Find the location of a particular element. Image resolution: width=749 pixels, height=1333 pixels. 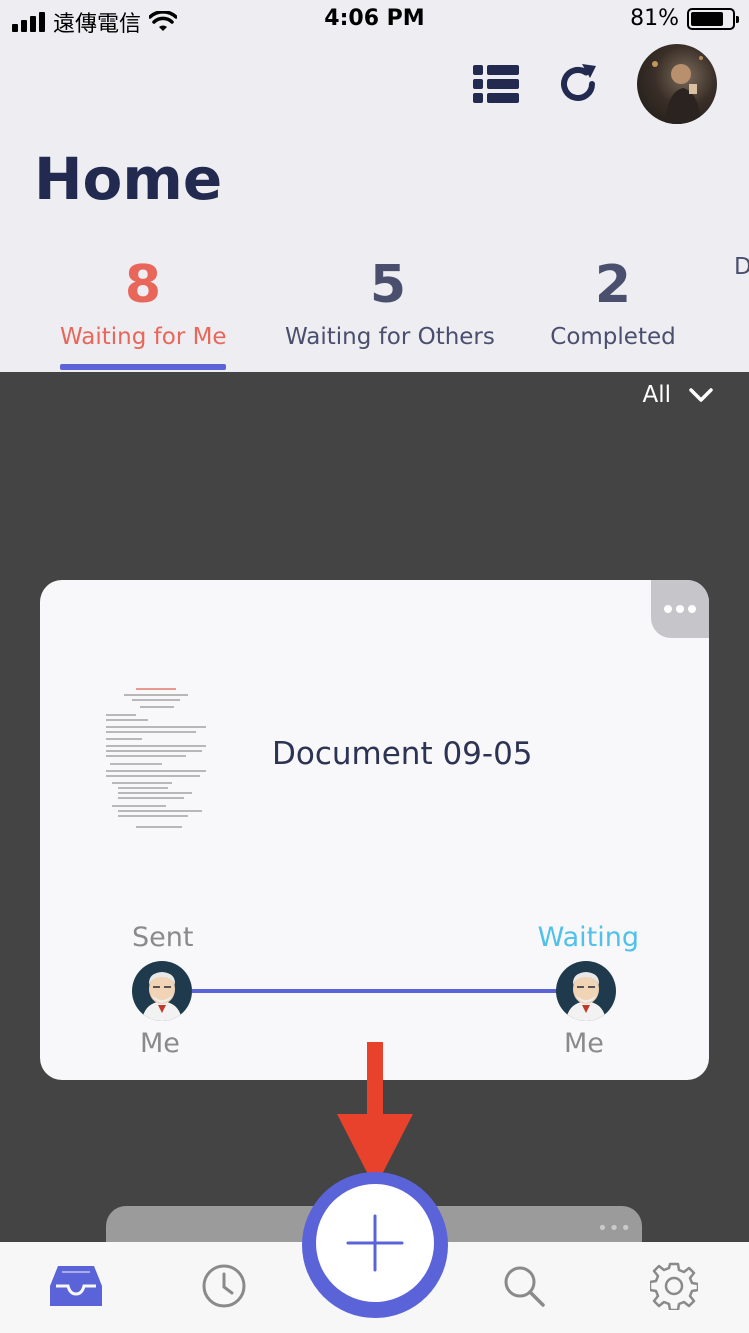

tab-count: 5 is located at coordinates (388, 285).